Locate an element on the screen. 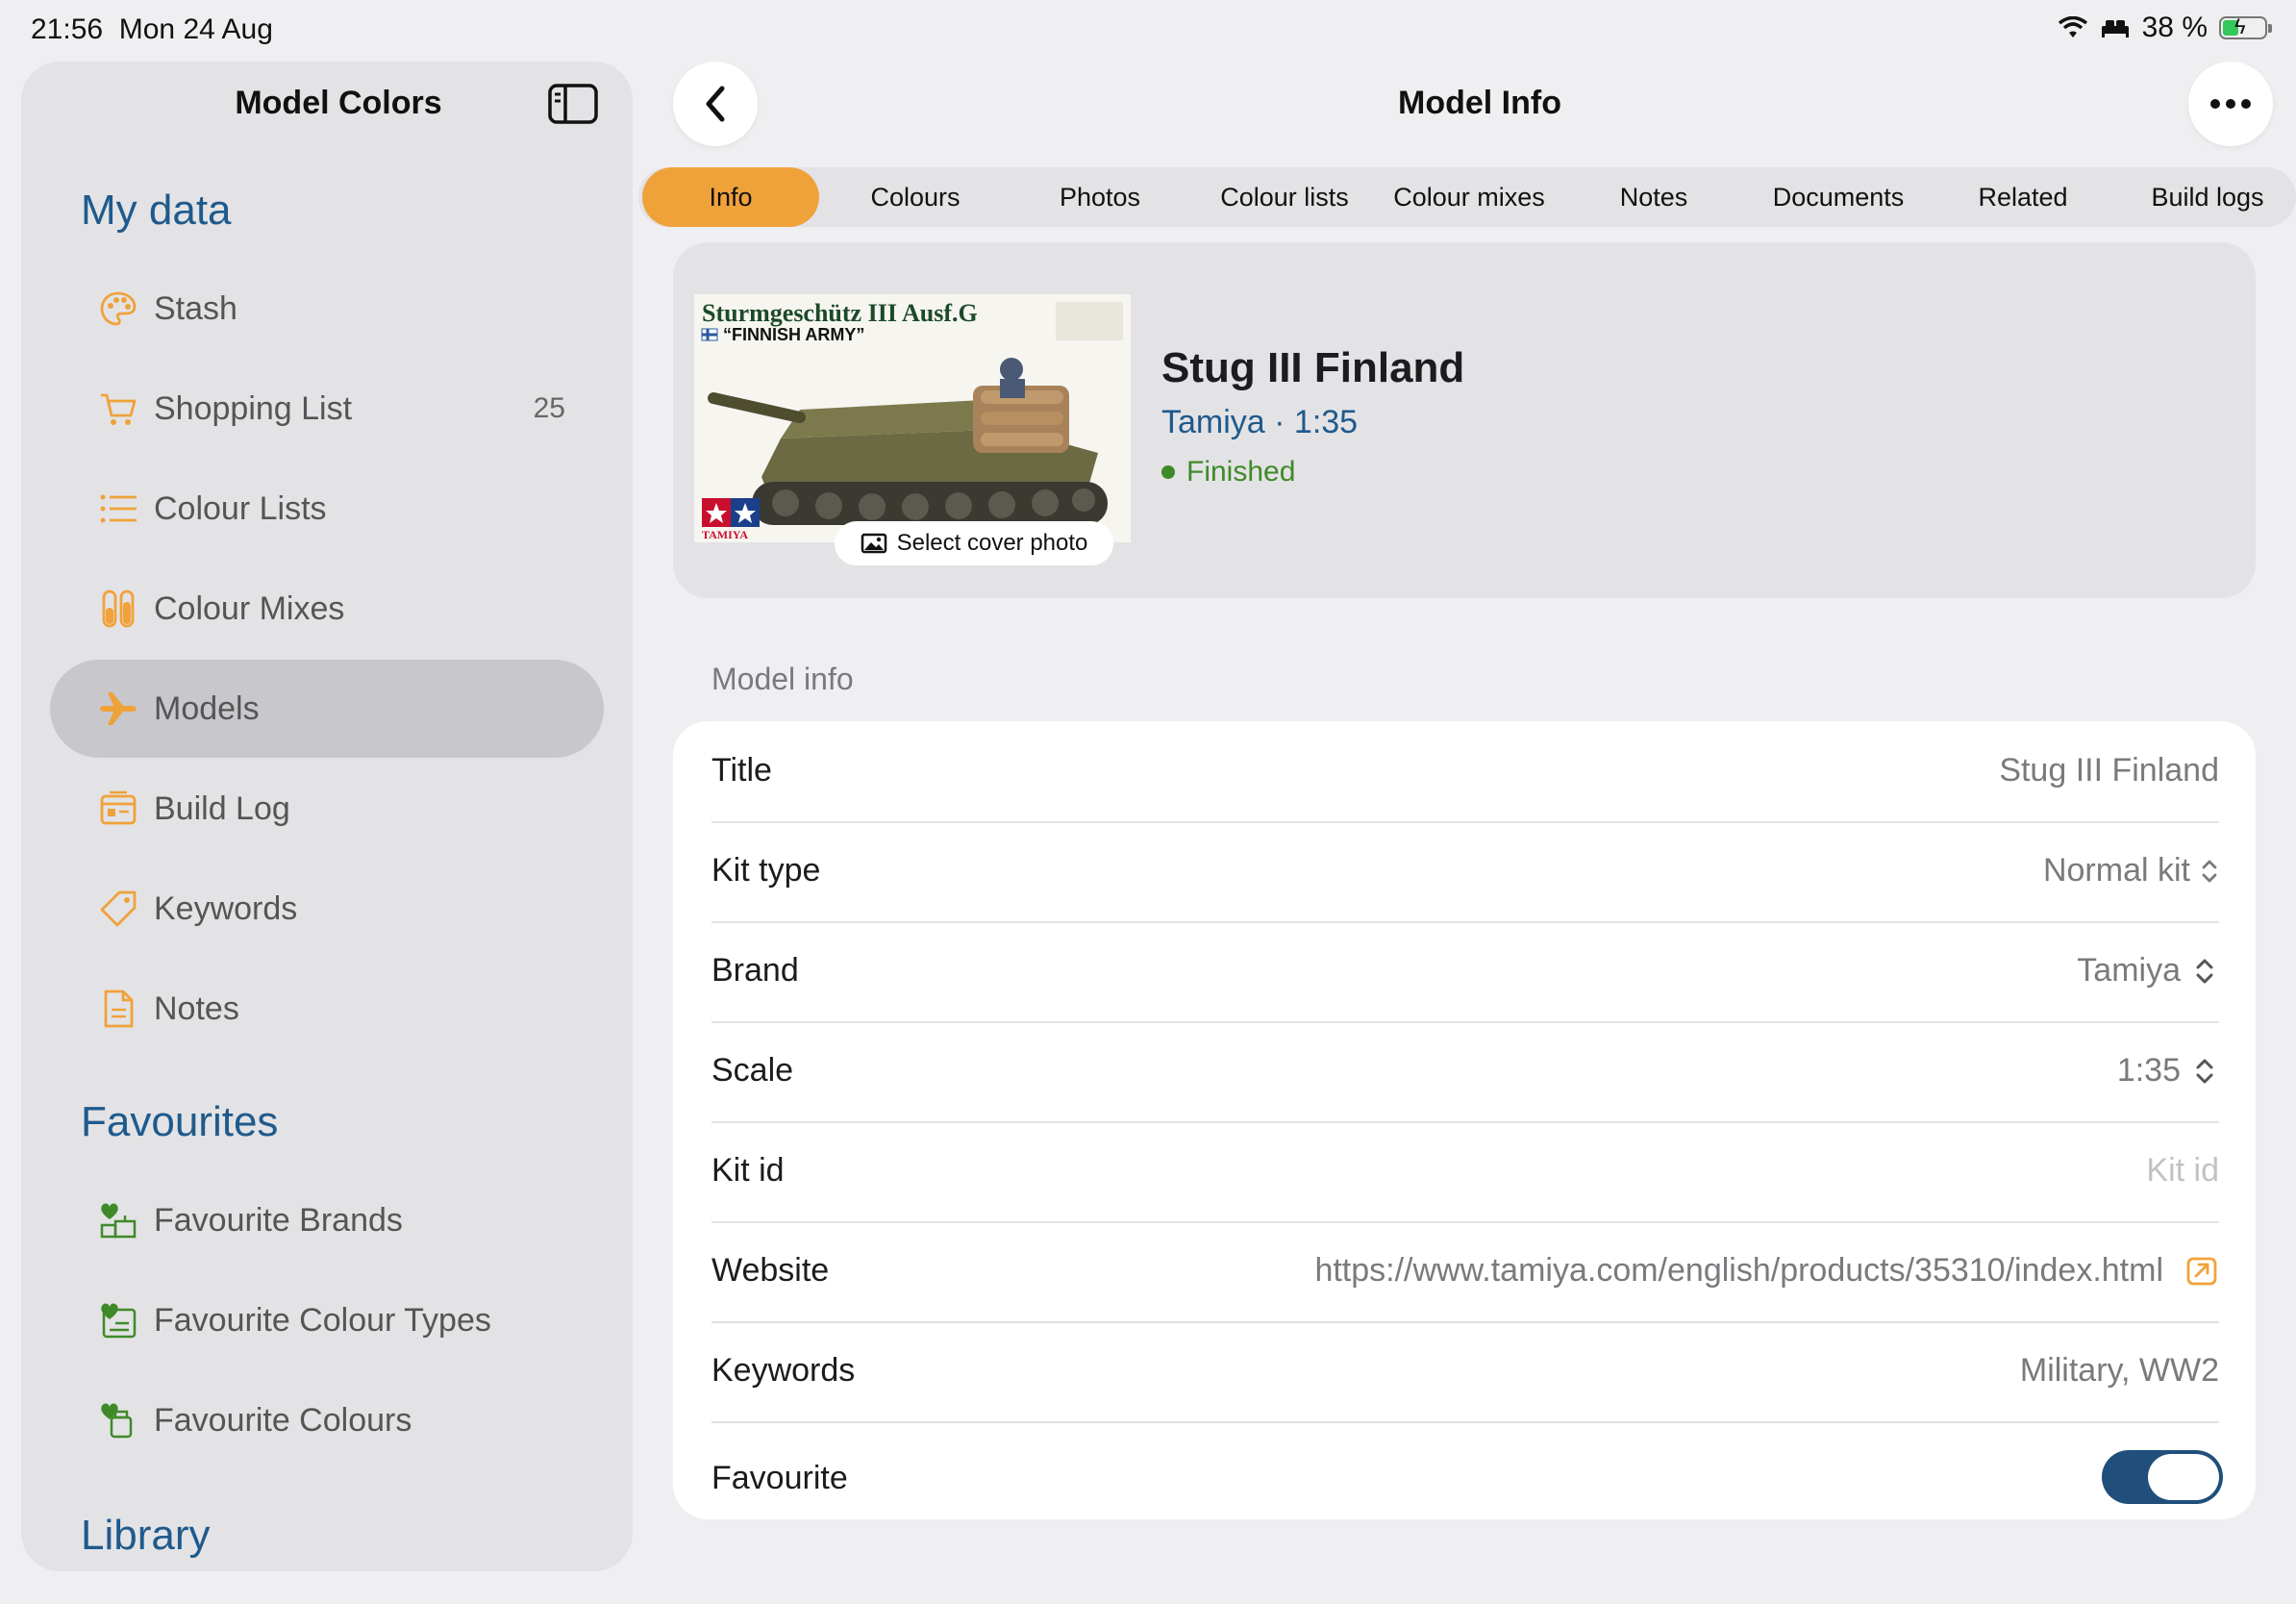 This screenshot has width=2296, height=1604. status-date: Mon 24 Aug is located at coordinates (195, 29).